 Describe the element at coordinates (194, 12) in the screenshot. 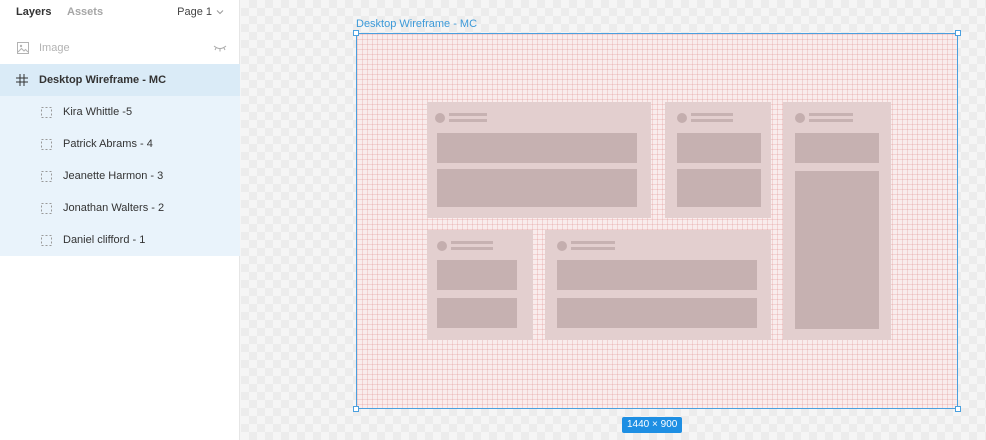

I see `page-selector-label: Page 1` at that location.